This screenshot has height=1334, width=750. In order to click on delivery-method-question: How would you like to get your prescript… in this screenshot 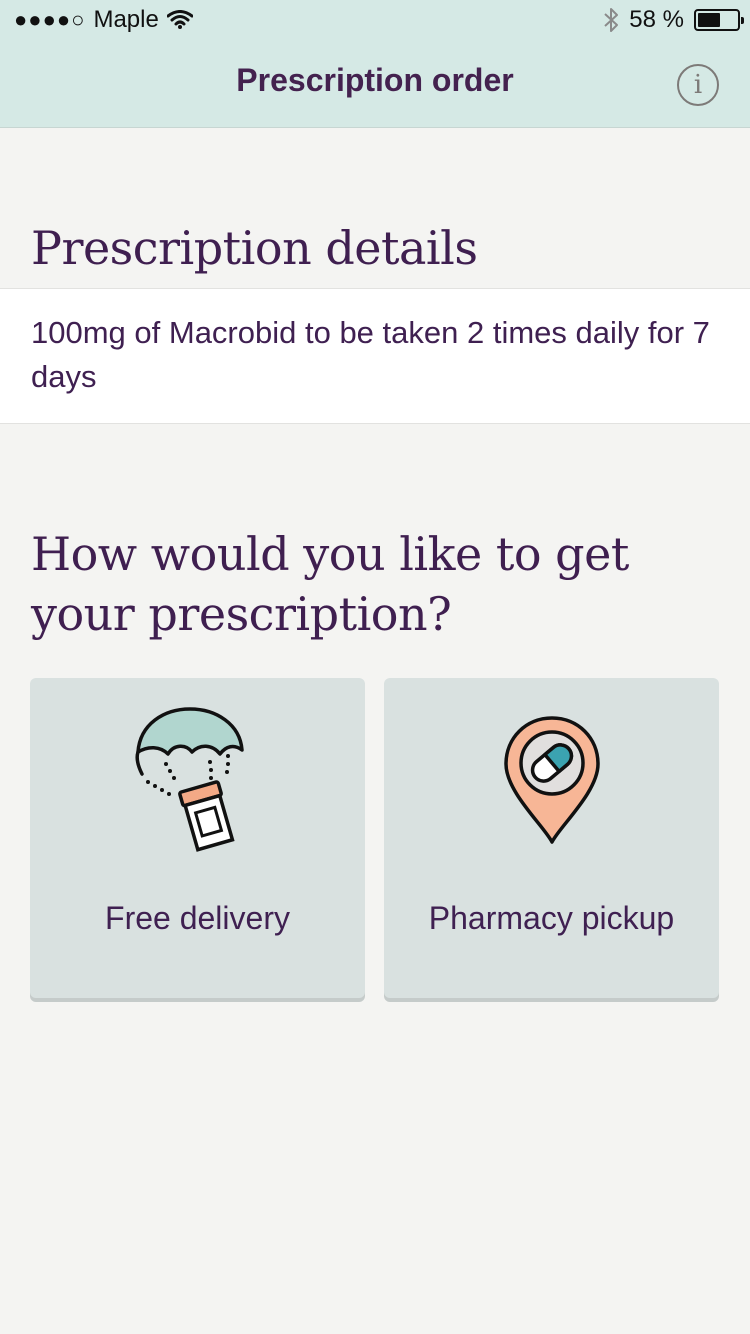, I will do `click(330, 584)`.